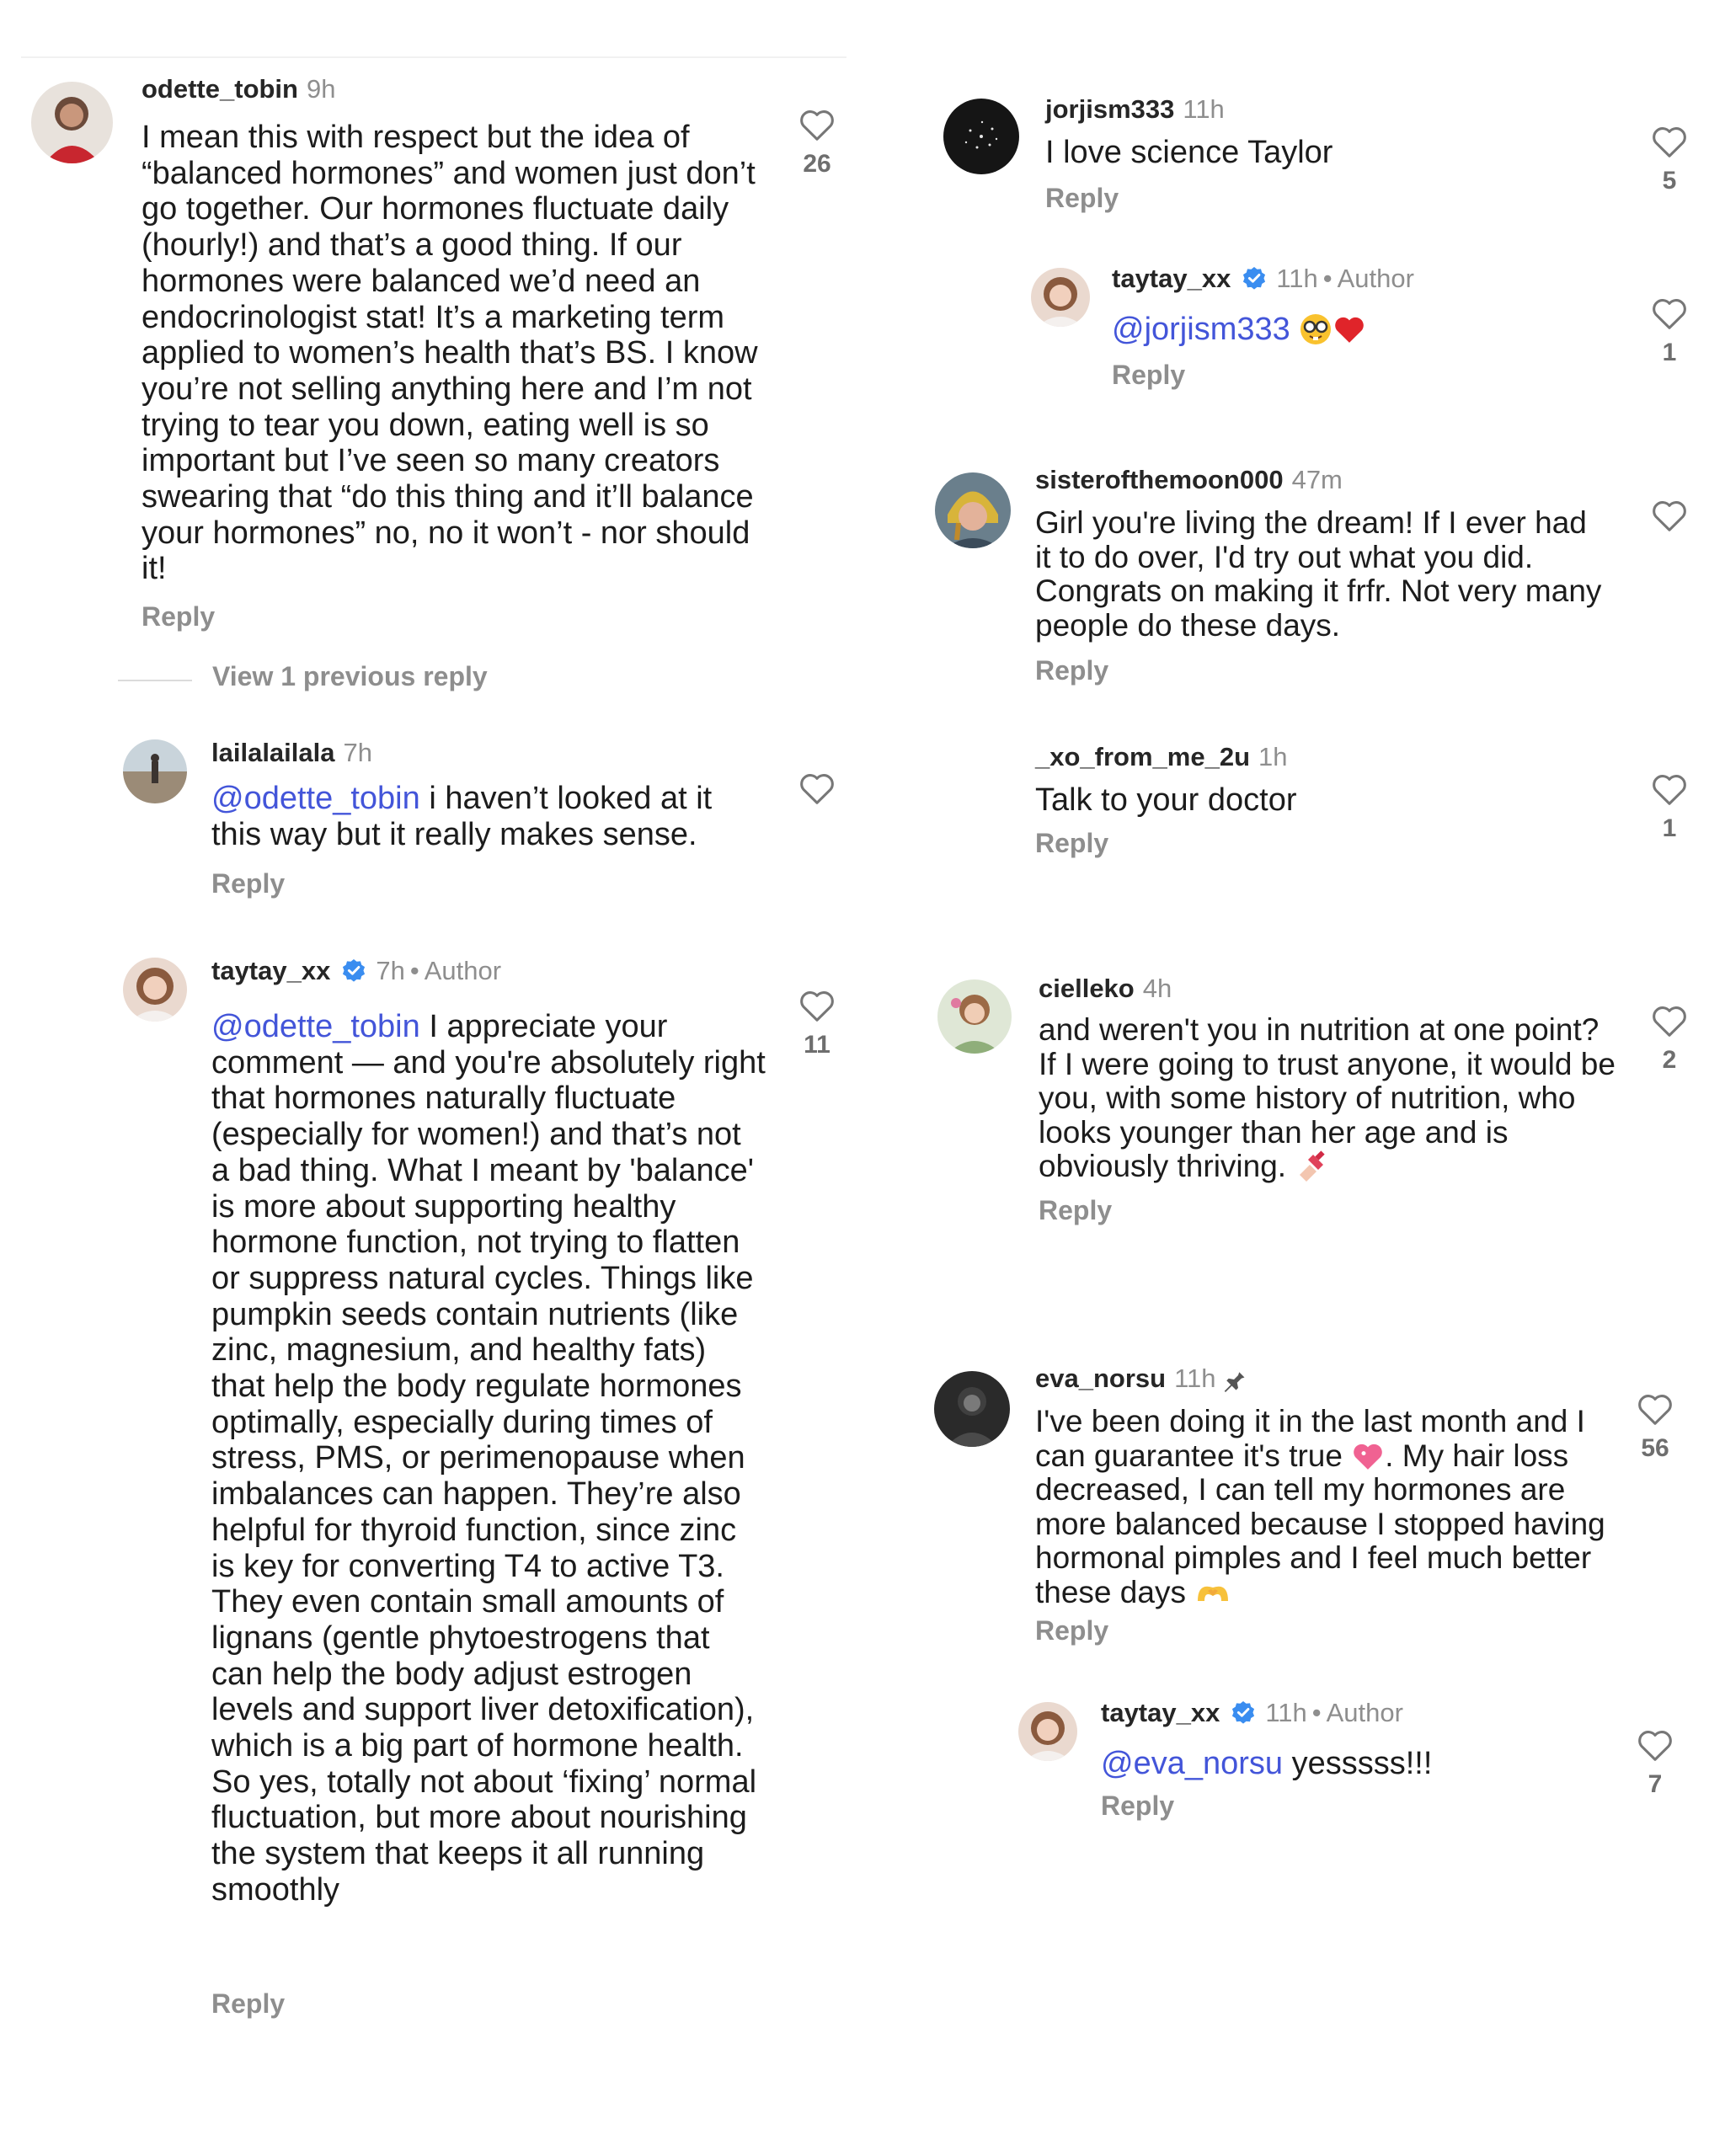 The width and height of the screenshot is (1725, 2156). I want to click on nail-polish-emoji-icon, so click(1313, 1166).